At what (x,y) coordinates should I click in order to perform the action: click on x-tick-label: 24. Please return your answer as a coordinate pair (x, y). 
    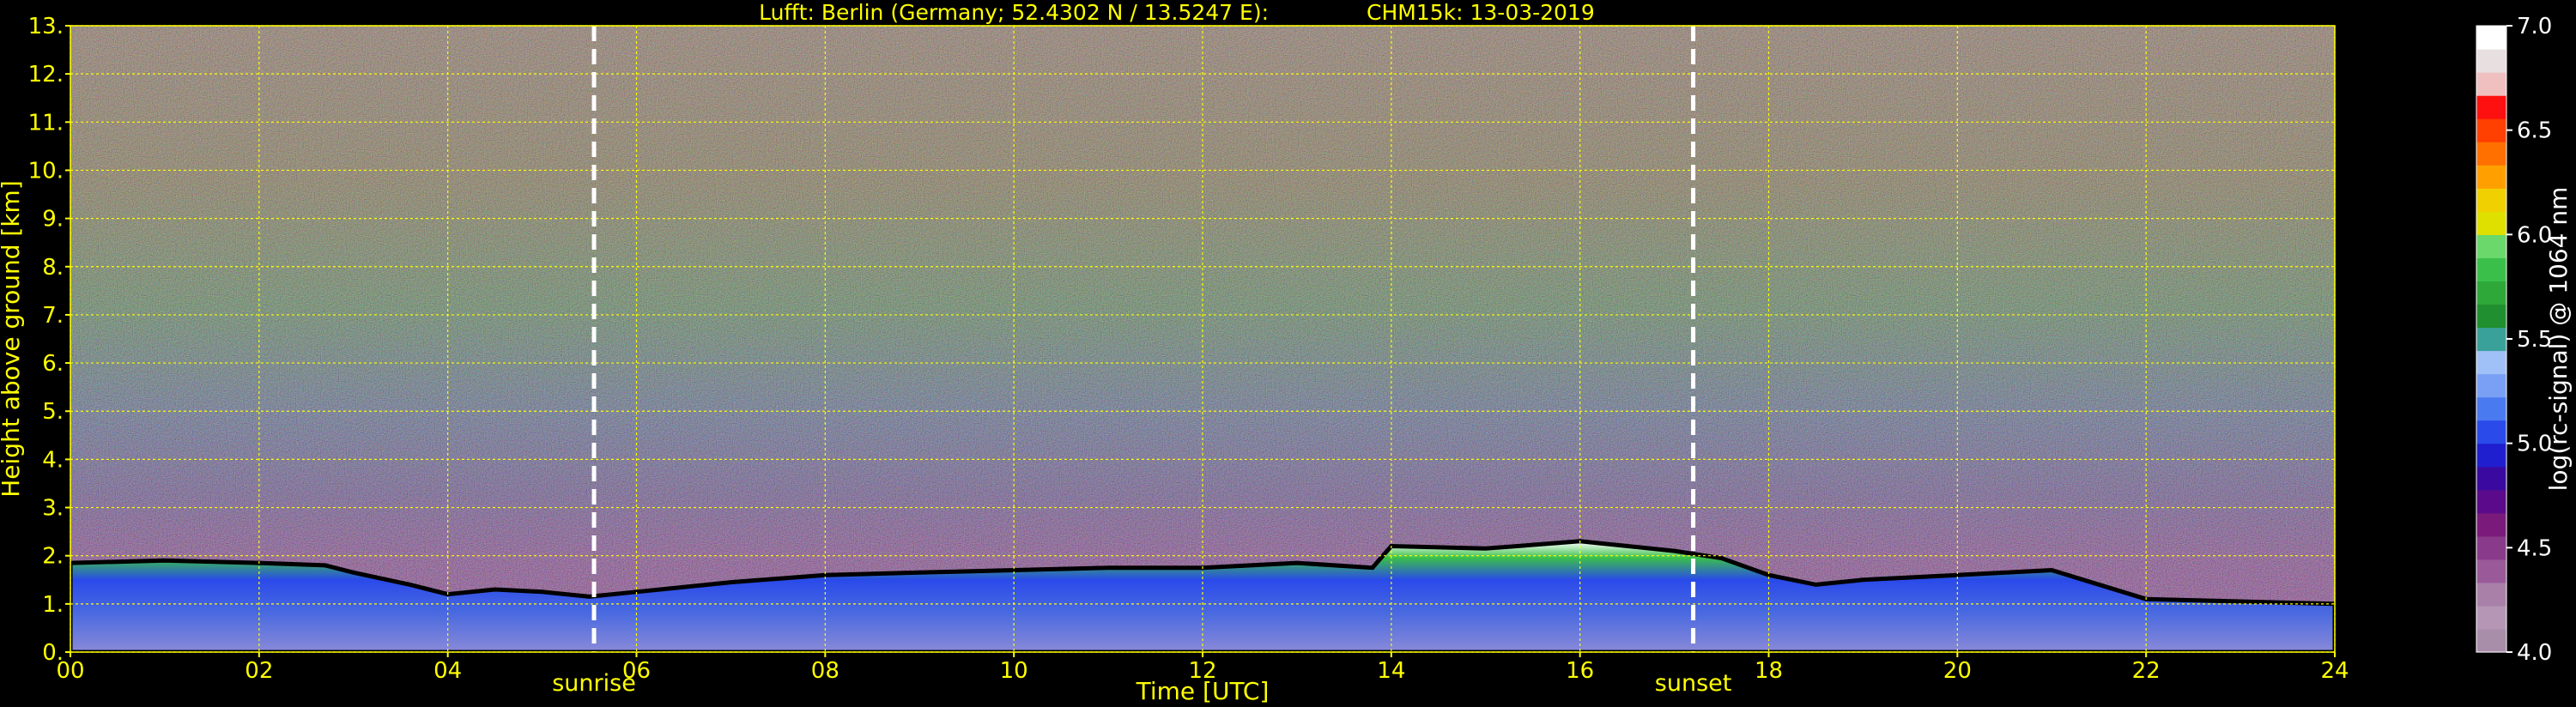
    Looking at the image, I should click on (2334, 671).